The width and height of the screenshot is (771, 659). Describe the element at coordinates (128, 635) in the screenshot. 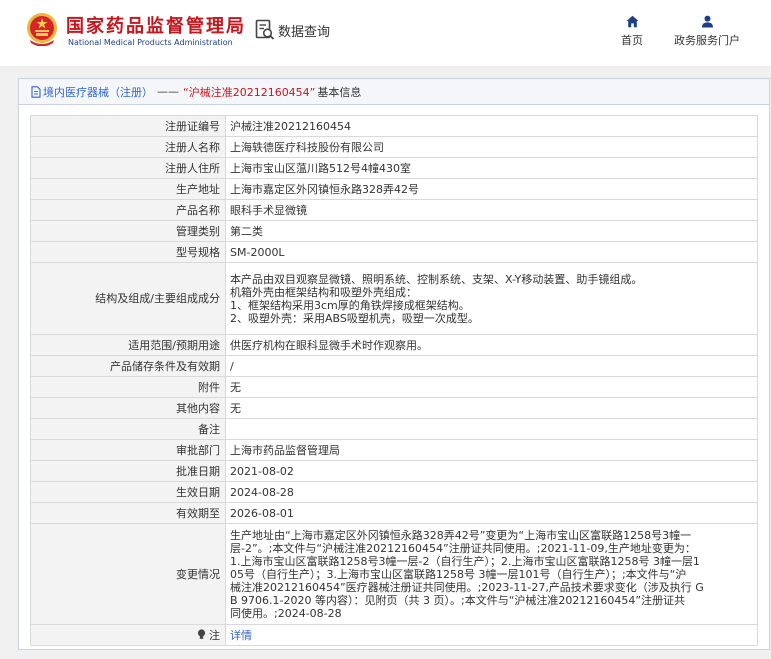

I see `field-label: 注` at that location.